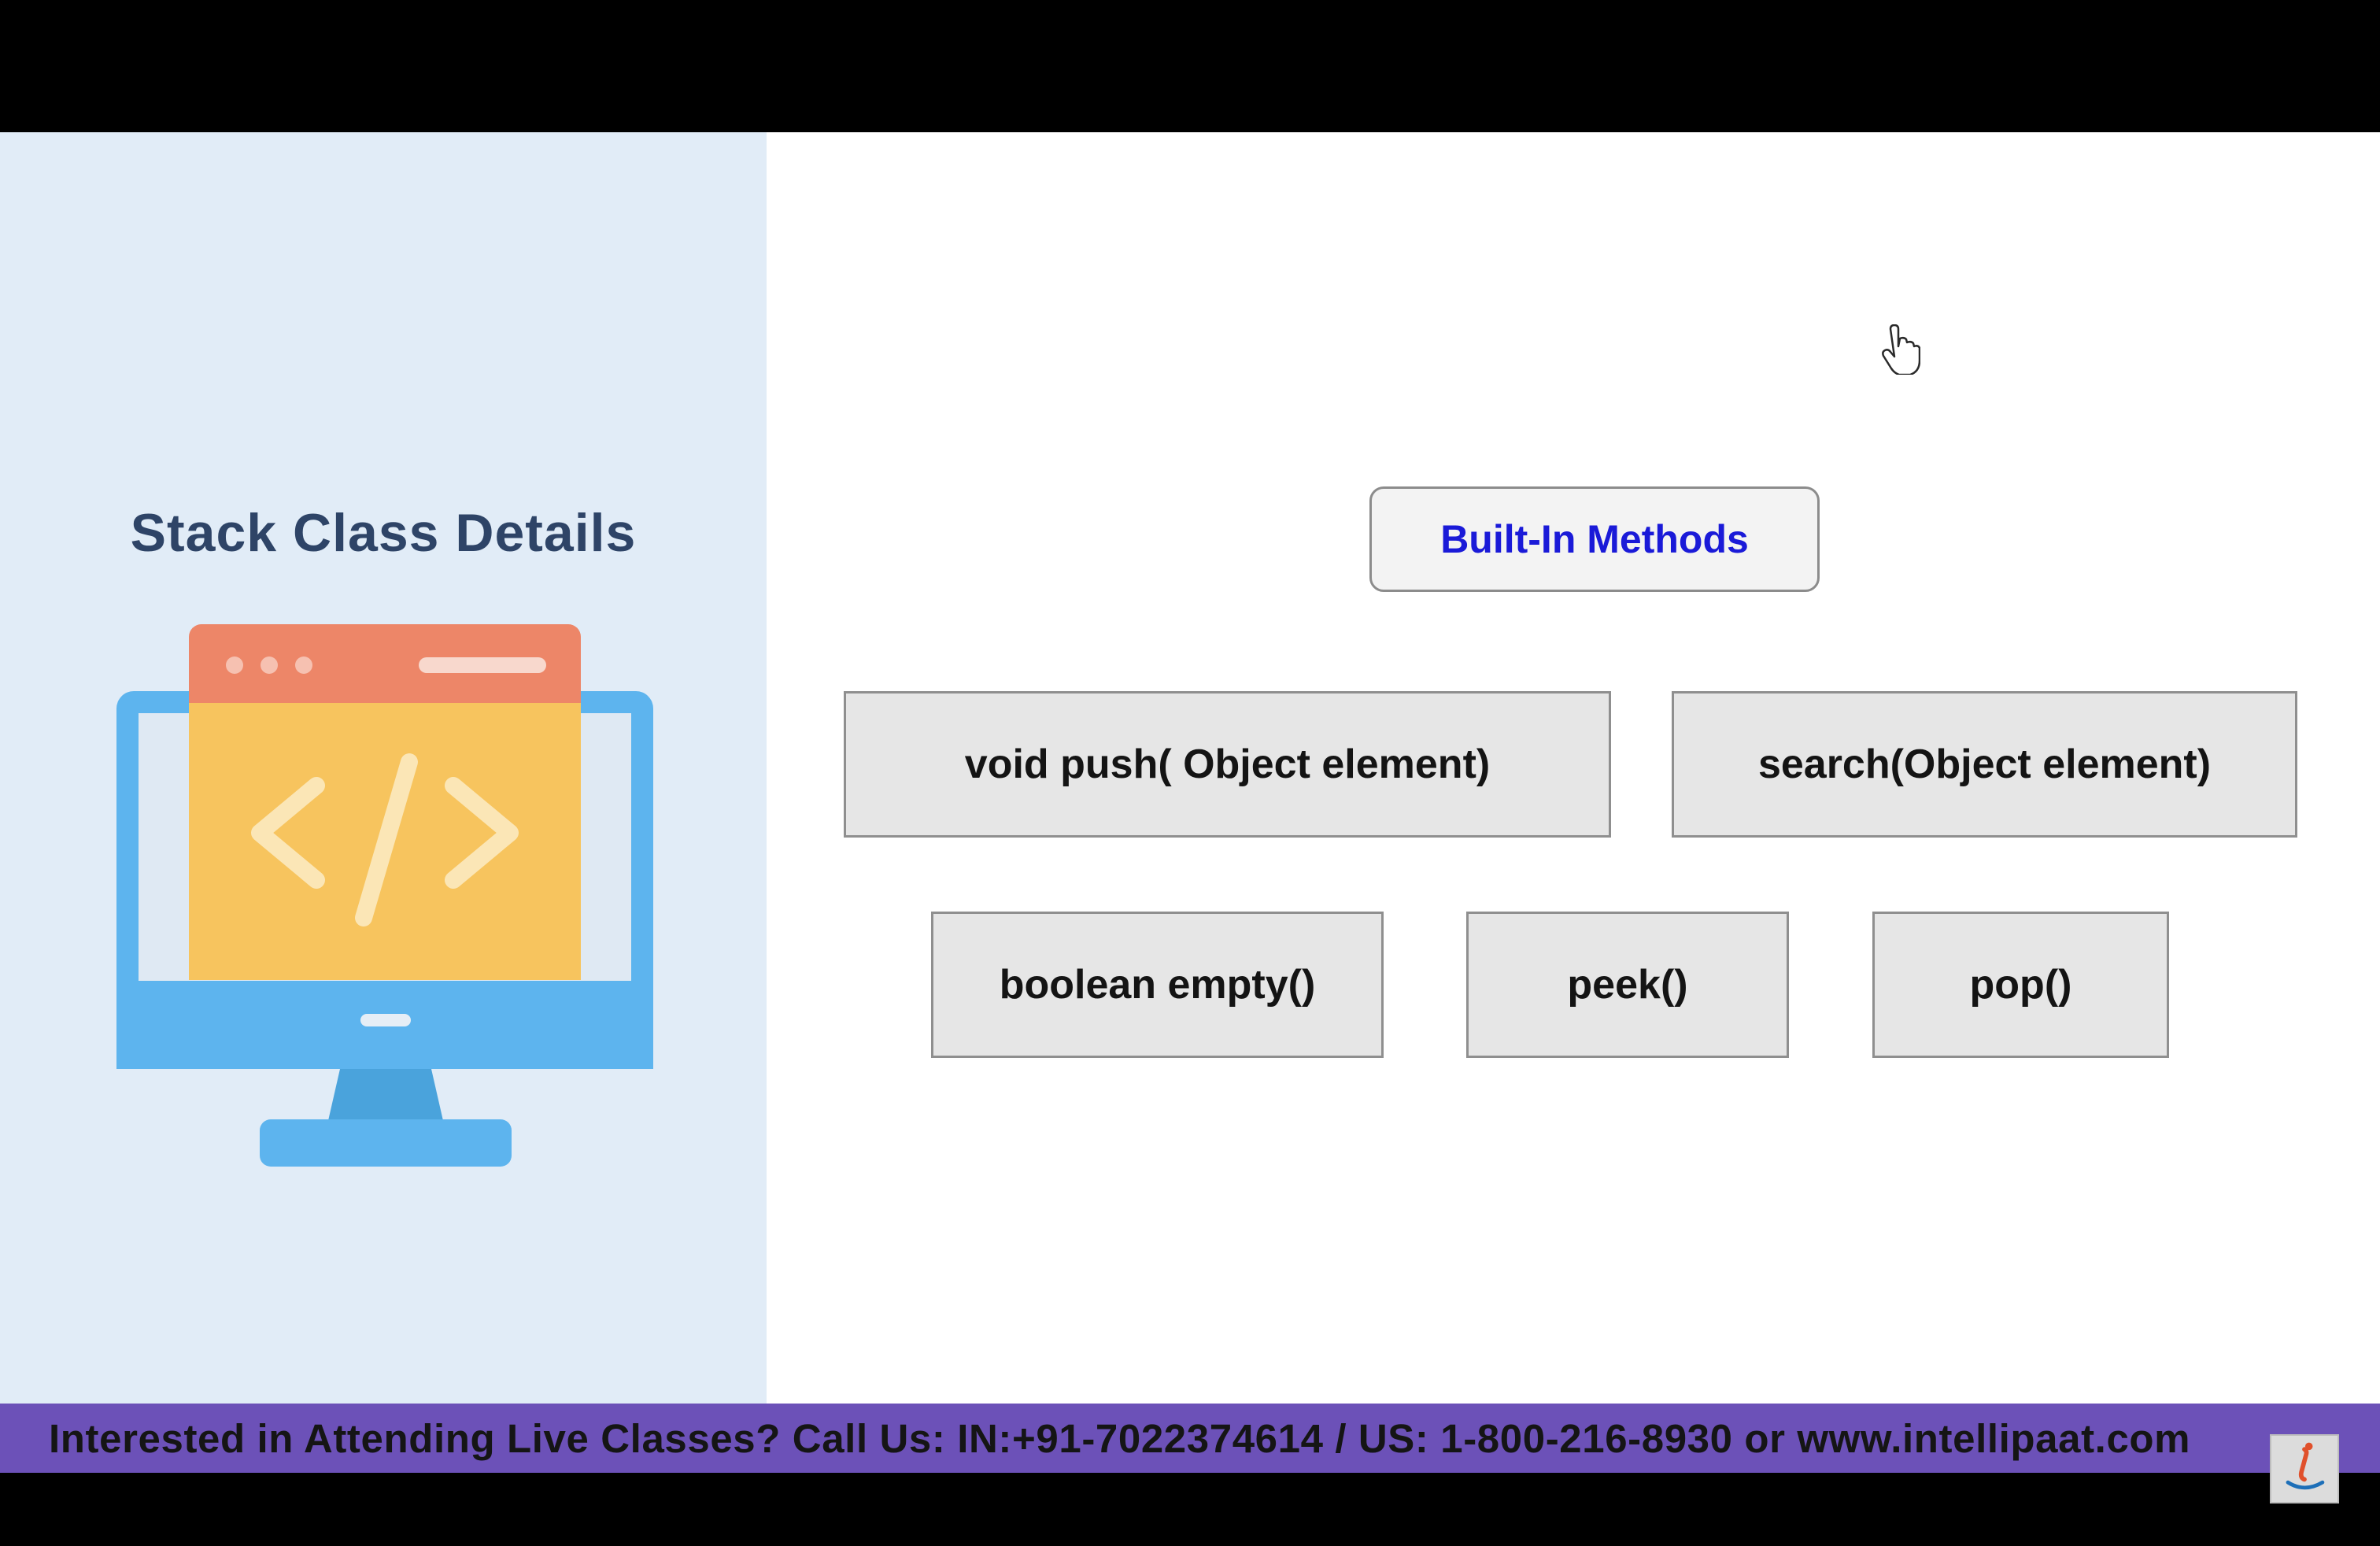  Describe the element at coordinates (1628, 985) in the screenshot. I see `method-box-peek: peek()` at that location.